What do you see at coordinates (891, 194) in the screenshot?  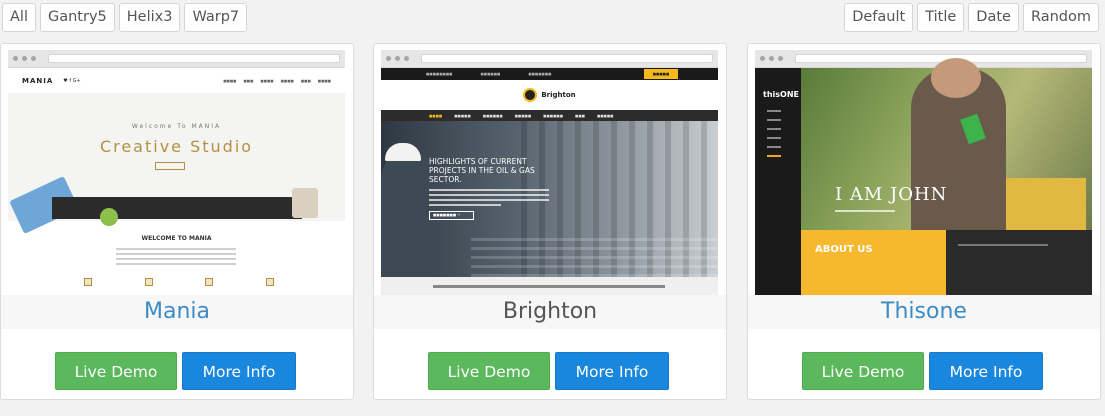 I see `thumb-headline: I AM JOHN` at bounding box center [891, 194].